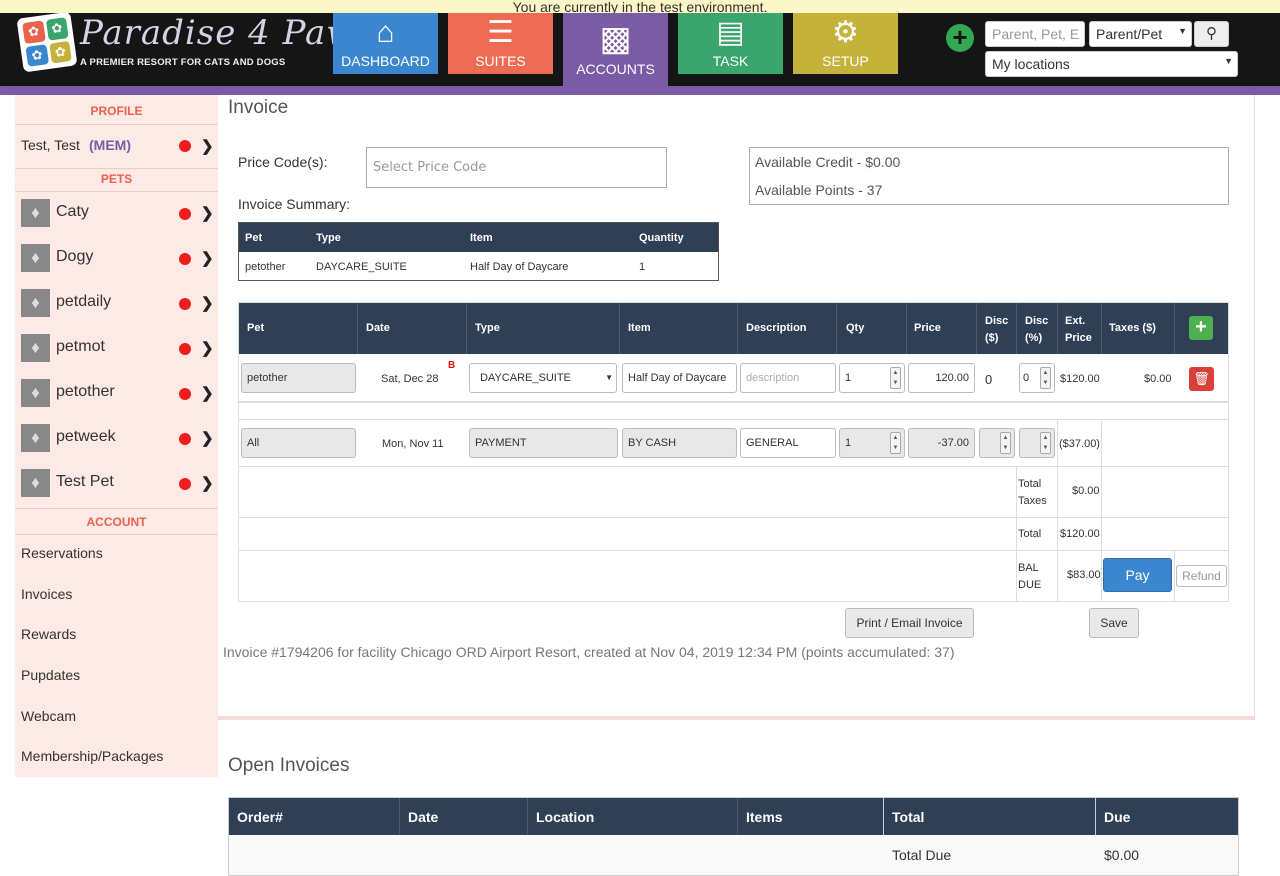  What do you see at coordinates (258, 107) in the screenshot?
I see `invoice-title: Invoice` at bounding box center [258, 107].